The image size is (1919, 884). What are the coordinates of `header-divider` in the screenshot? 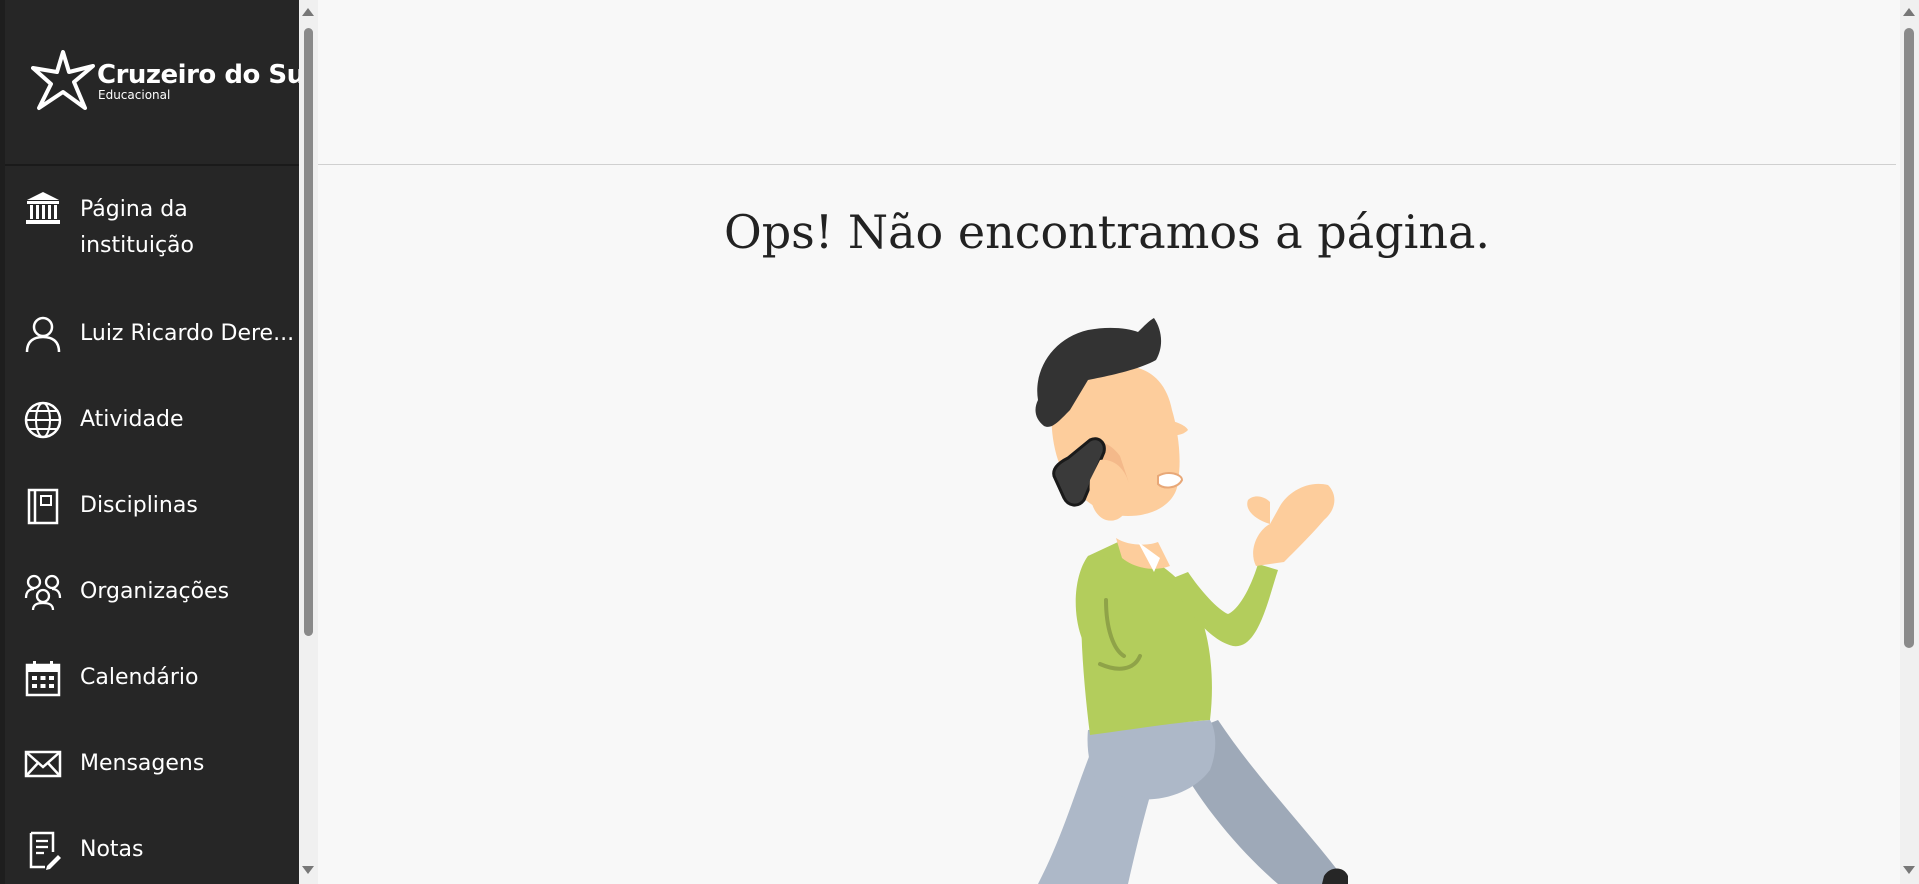 It's located at (1107, 164).